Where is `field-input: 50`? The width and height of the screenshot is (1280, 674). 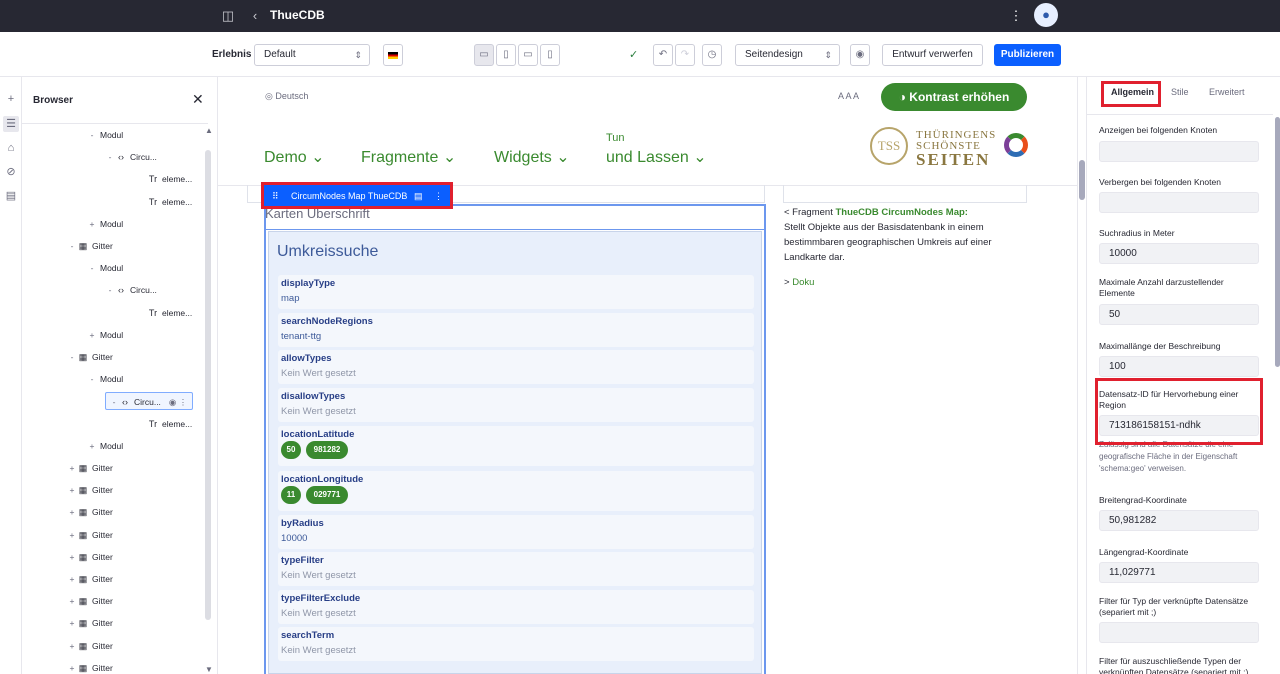 field-input: 50 is located at coordinates (1179, 314).